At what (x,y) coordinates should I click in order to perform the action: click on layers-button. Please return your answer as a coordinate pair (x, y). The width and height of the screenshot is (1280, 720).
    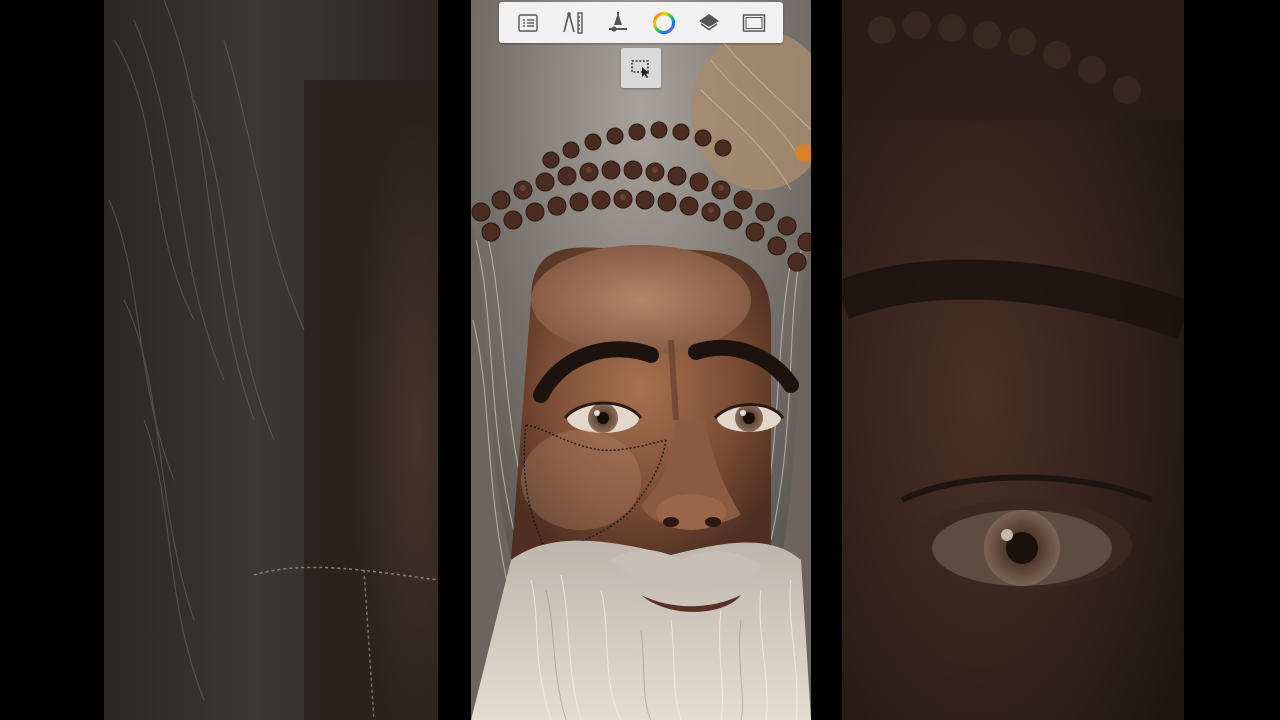
    Looking at the image, I should click on (709, 23).